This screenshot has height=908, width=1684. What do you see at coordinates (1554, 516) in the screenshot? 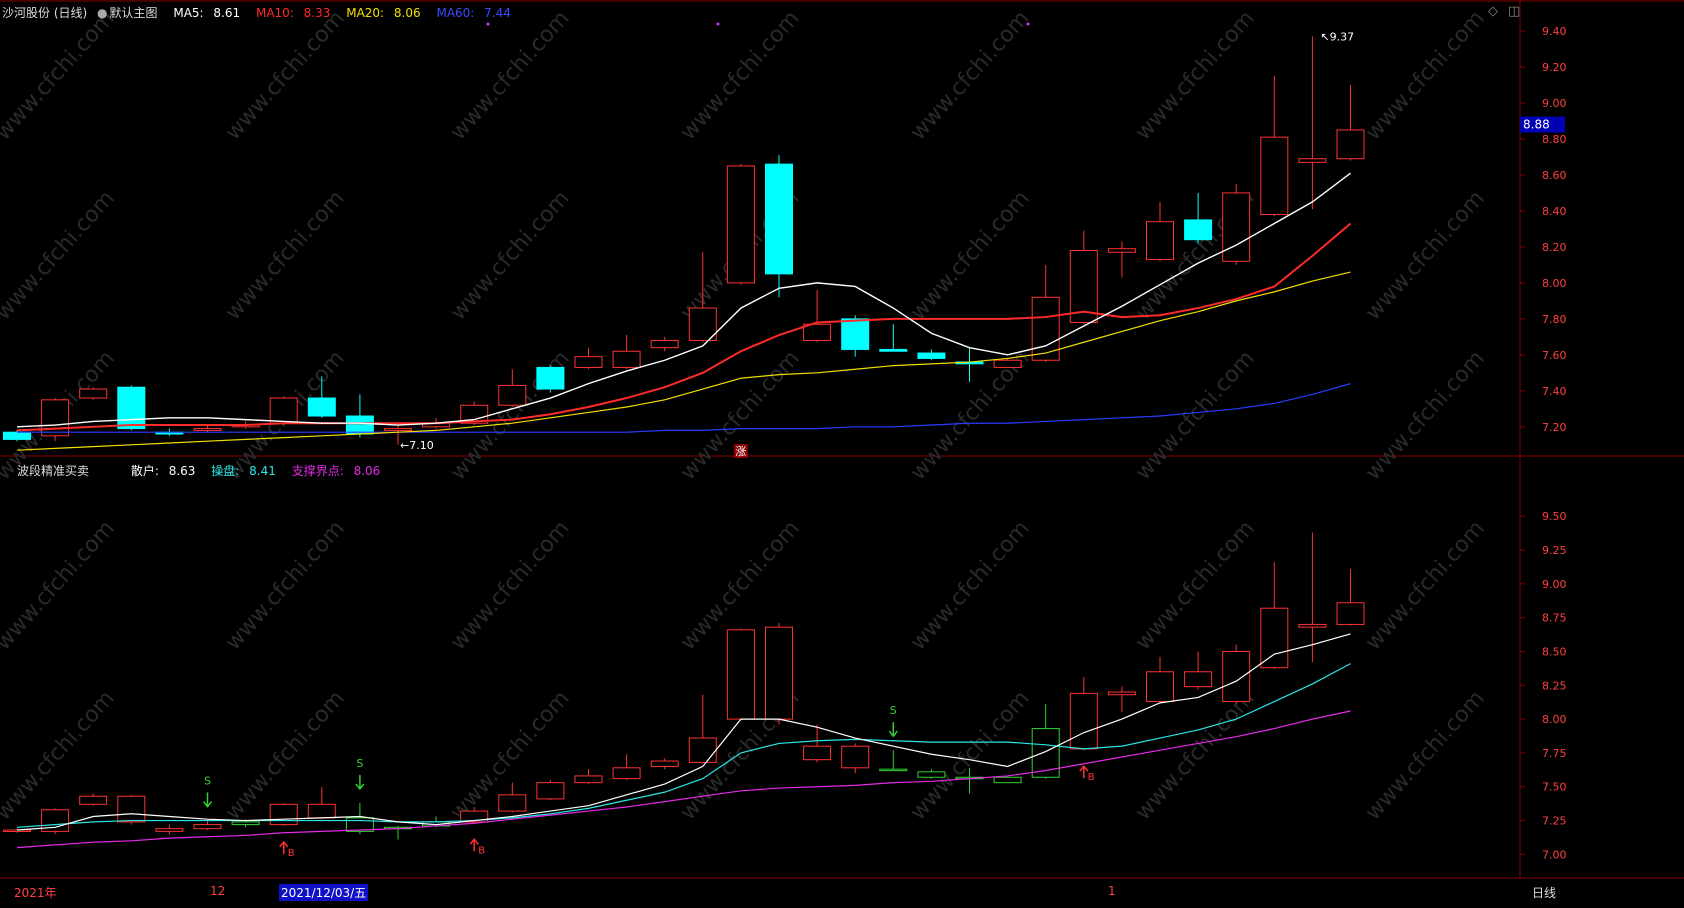
I see `y-tick-label: 9.50` at bounding box center [1554, 516].